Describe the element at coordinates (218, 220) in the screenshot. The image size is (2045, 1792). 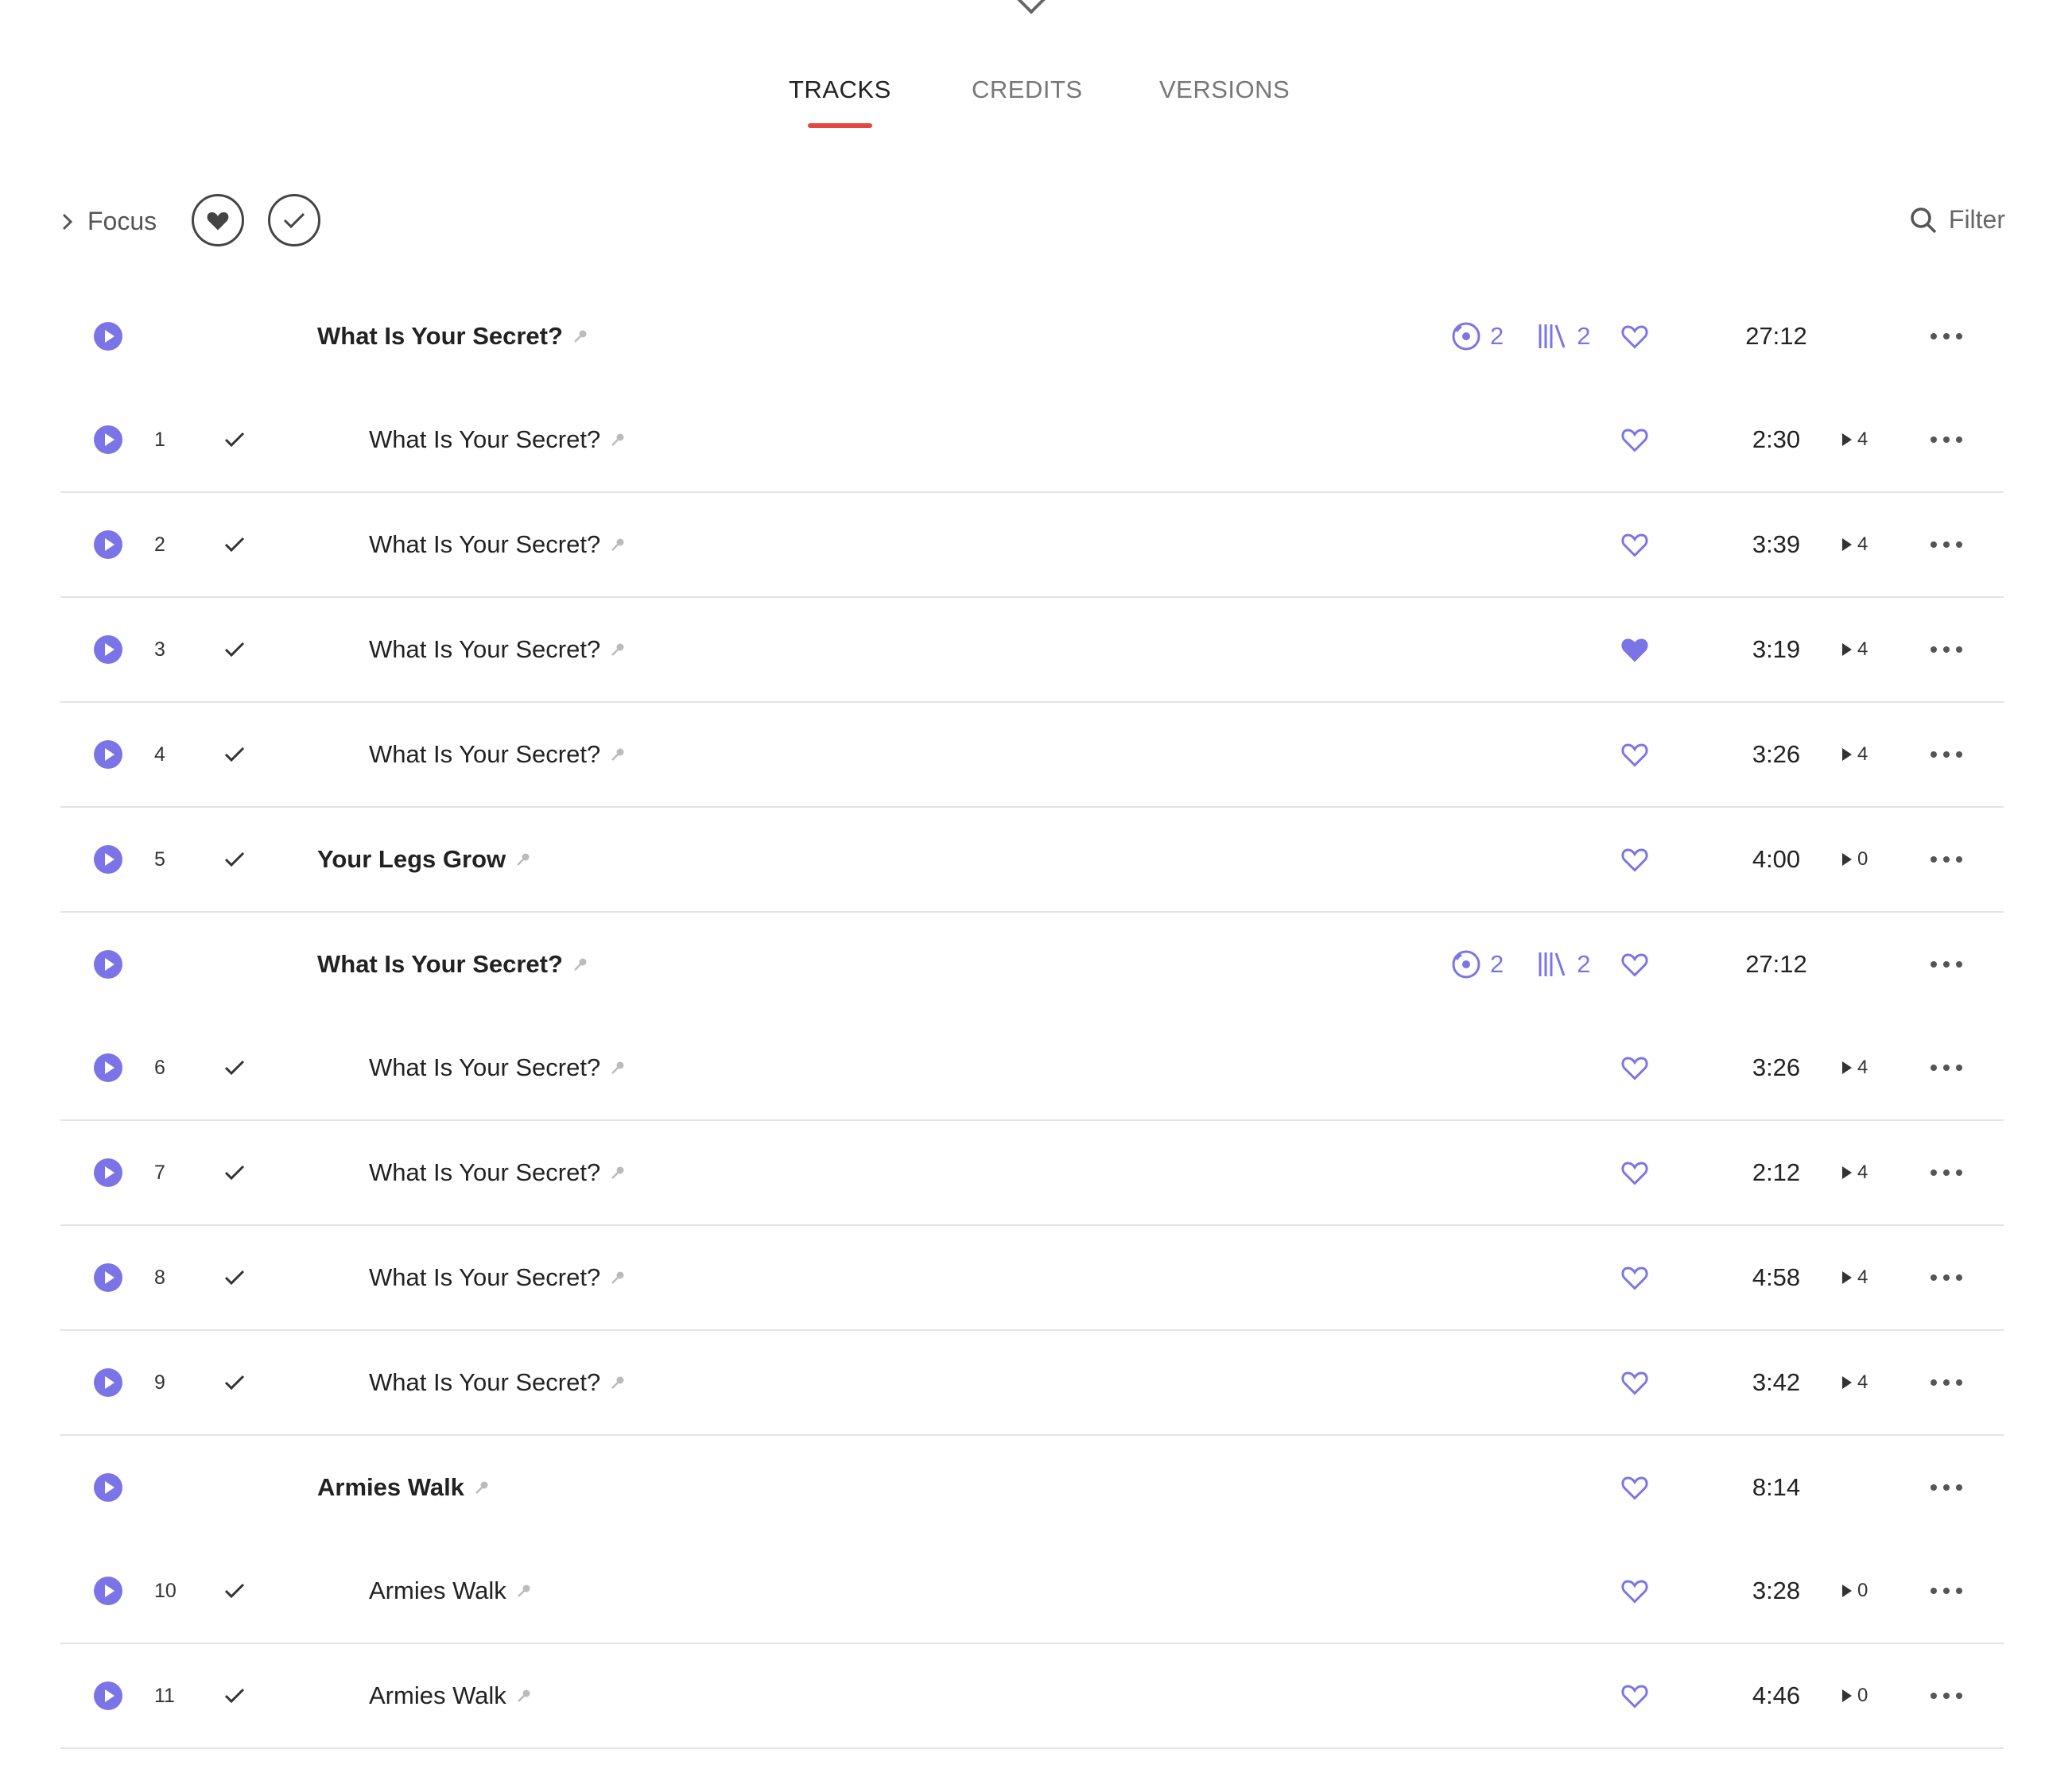
I see `favorites-filter-button` at that location.